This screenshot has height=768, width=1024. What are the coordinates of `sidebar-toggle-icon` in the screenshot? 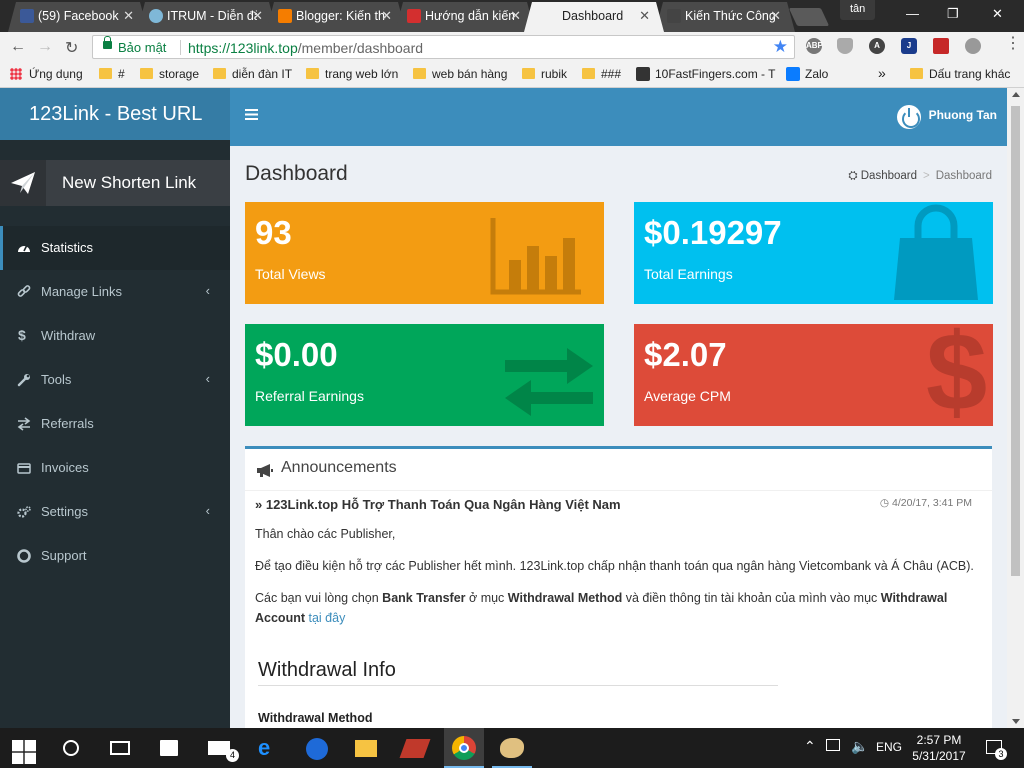 It's located at (251, 114).